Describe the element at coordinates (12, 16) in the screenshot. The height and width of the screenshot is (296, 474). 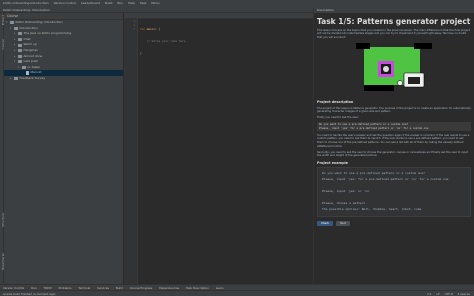
I see `project-panel-title: Course` at that location.